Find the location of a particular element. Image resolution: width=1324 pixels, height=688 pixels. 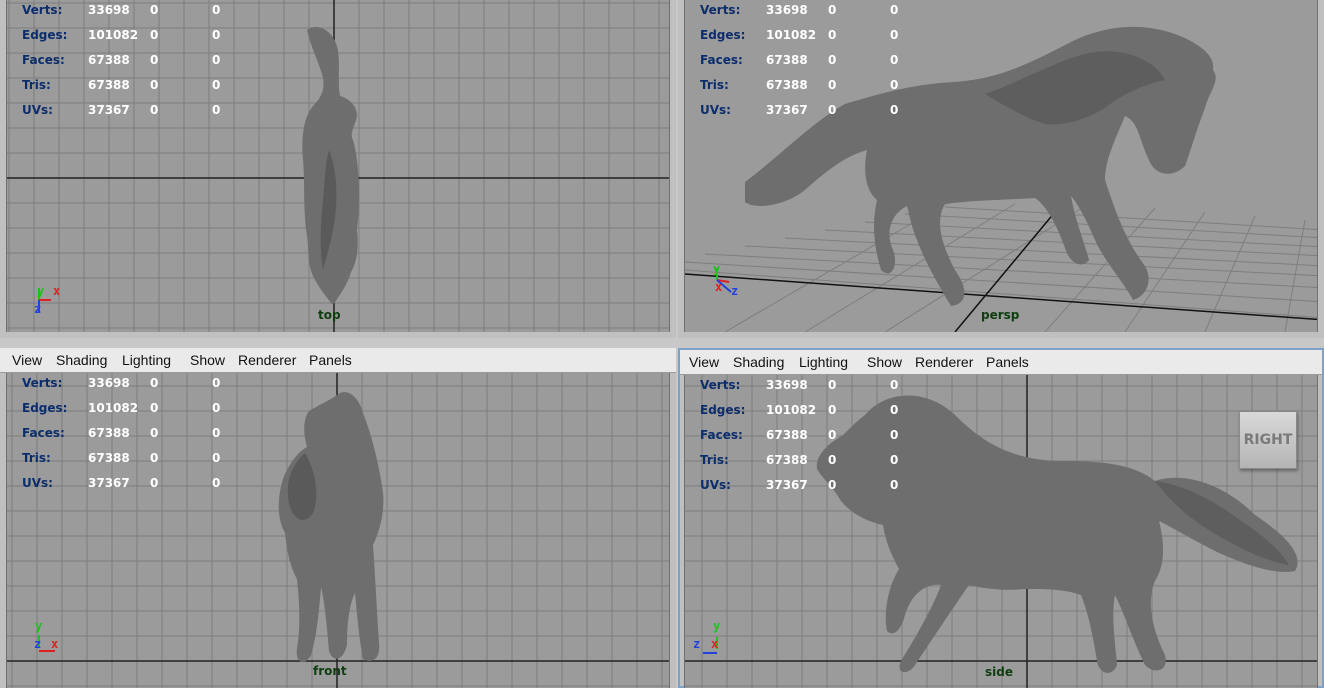

camera-name-label: persp is located at coordinates (1000, 315).